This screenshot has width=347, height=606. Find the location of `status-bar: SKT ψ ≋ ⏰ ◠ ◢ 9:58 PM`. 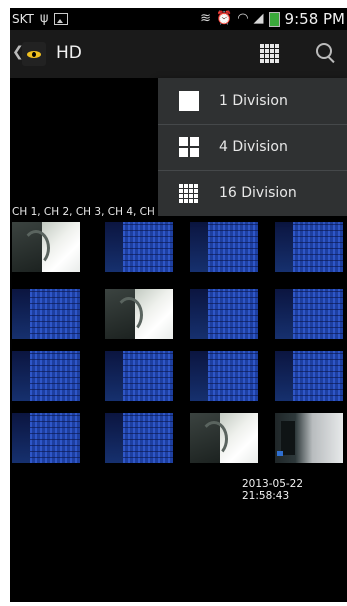

status-bar: SKT ψ ≋ ⏰ ◠ ◢ 9:58 PM is located at coordinates (178, 19).